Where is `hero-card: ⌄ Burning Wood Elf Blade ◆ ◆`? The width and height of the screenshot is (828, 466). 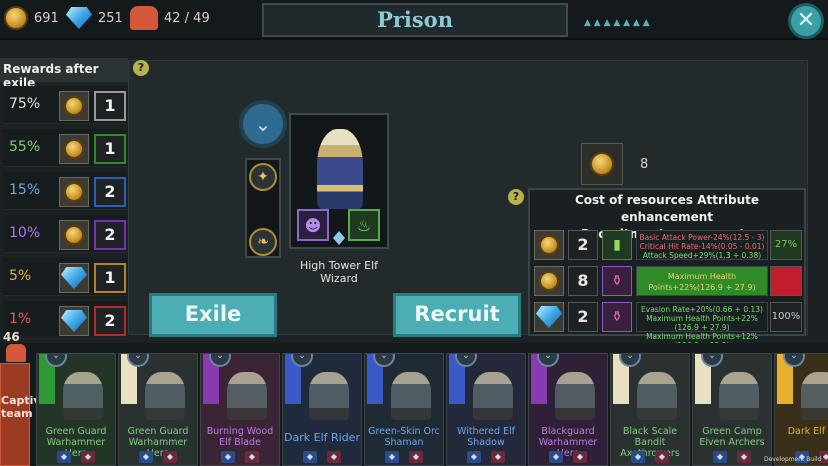 hero-card: ⌄ Burning Wood Elf Blade ◆ ◆ is located at coordinates (240, 409).